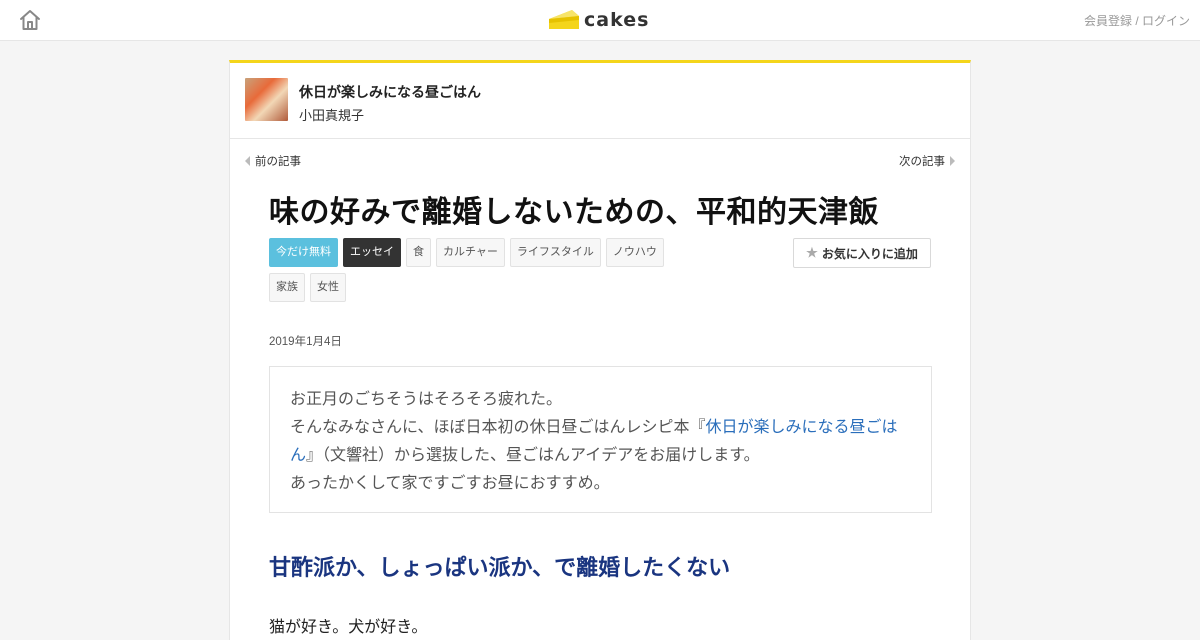 This screenshot has height=640, width=1200. What do you see at coordinates (634, 252) in the screenshot?
I see `tag-knowhow: ノウハウ` at bounding box center [634, 252].